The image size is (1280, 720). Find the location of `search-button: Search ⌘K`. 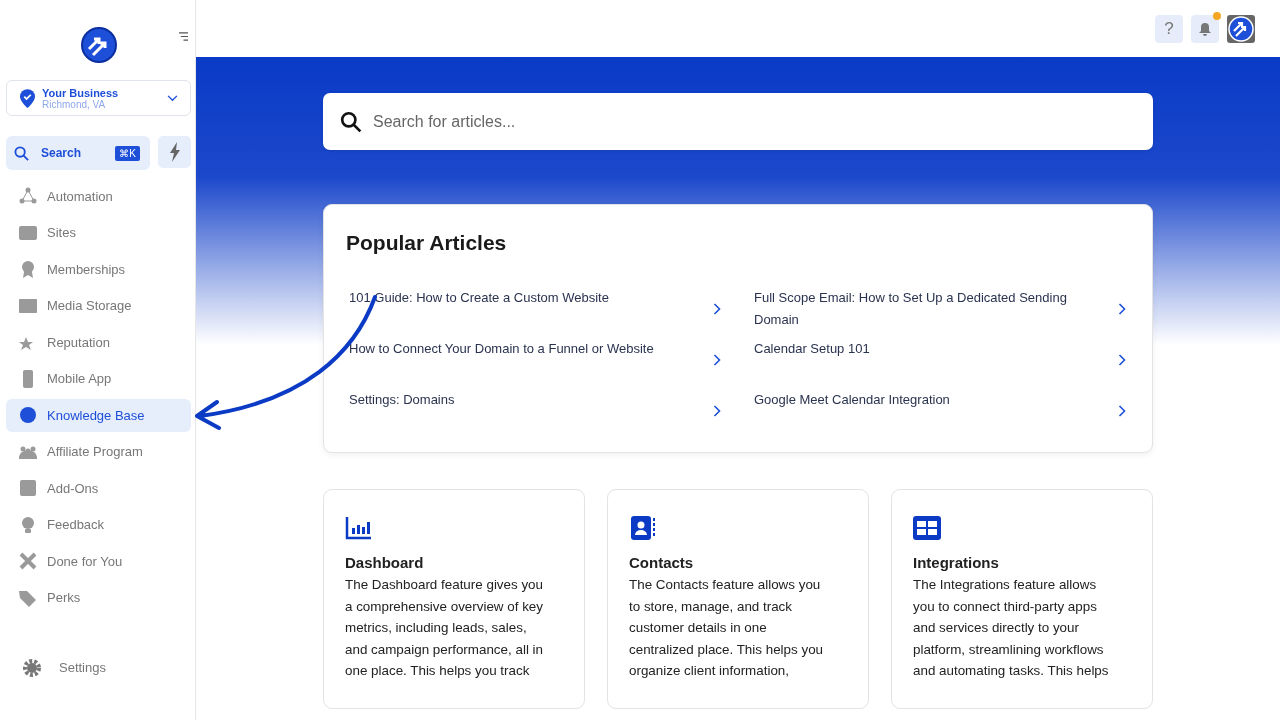

search-button: Search ⌘K is located at coordinates (78, 153).